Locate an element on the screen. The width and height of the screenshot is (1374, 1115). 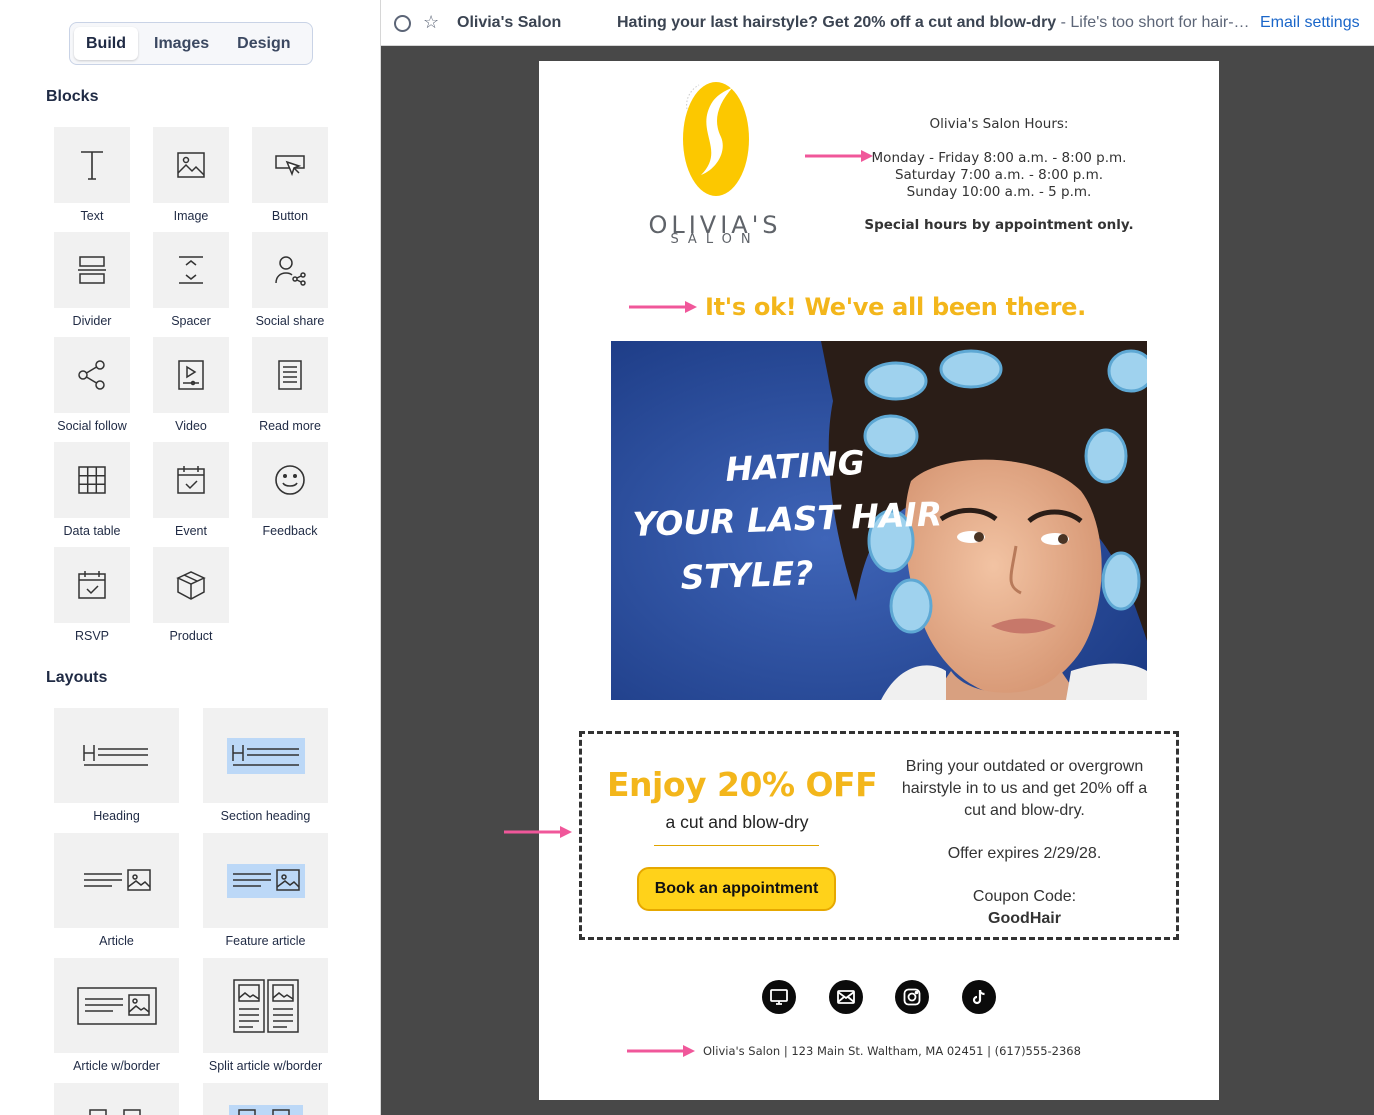
layout-label: Feature article is located at coordinates (265, 941).